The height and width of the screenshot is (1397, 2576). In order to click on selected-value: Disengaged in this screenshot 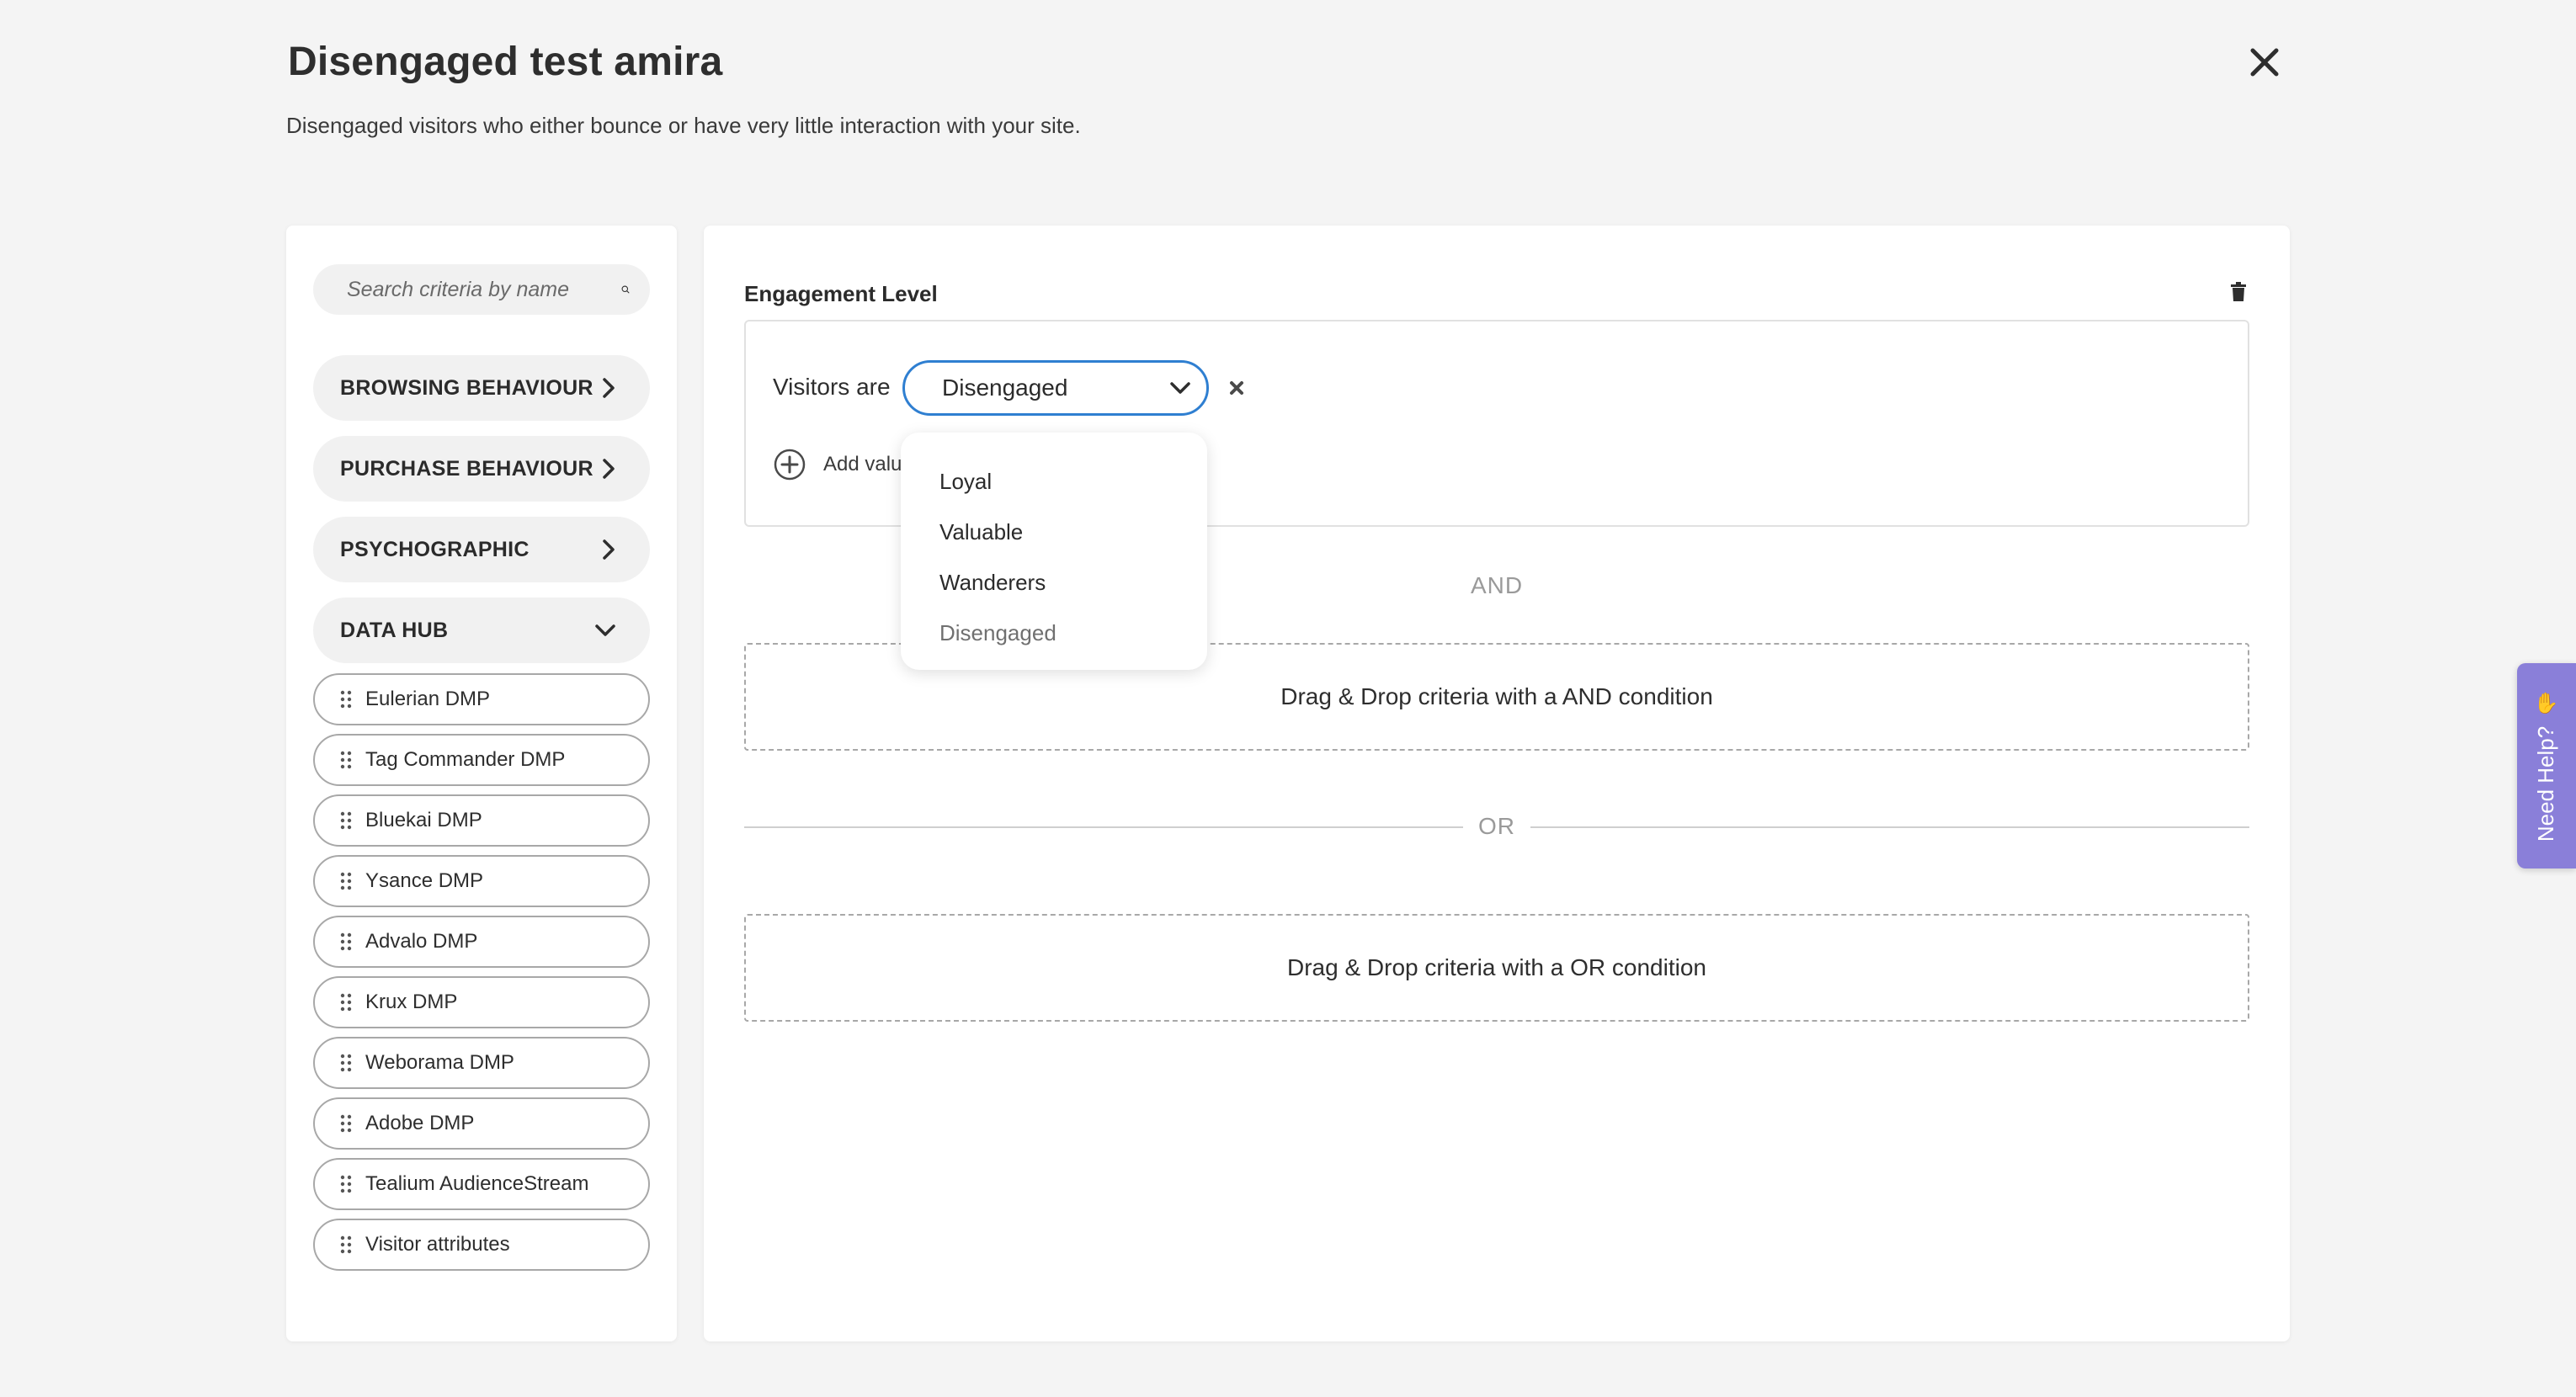, I will do `click(1005, 387)`.